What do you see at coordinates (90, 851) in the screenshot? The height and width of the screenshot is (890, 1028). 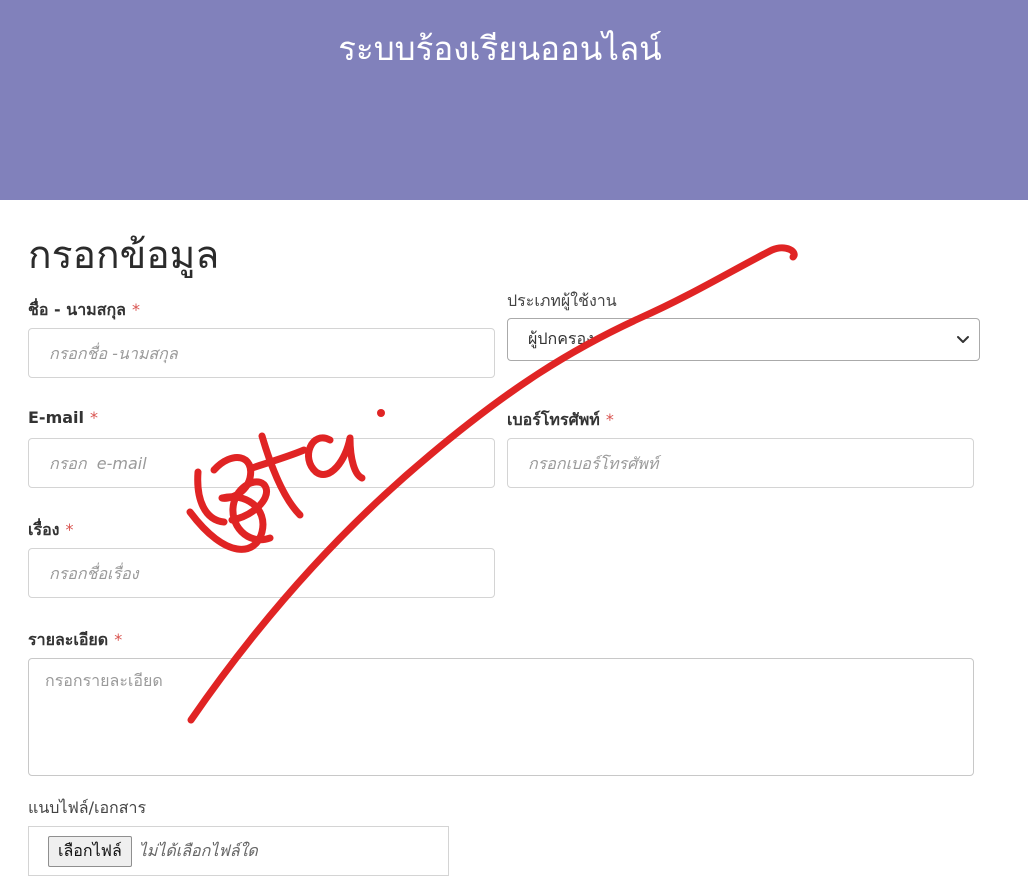 I see `choose-file-button: เลือกไฟล์` at bounding box center [90, 851].